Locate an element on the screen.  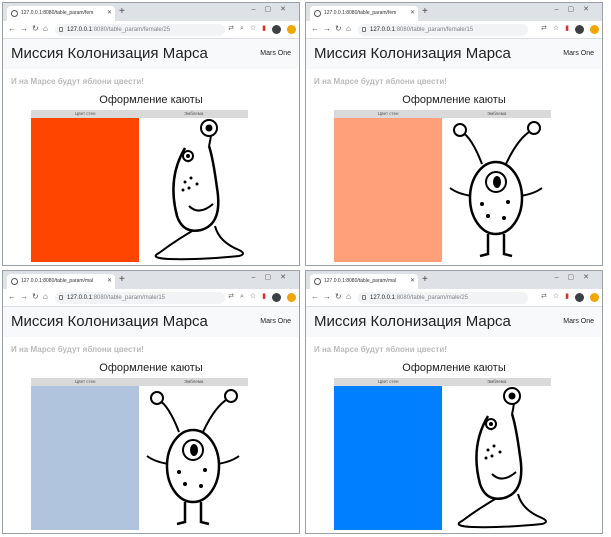
address-bar: 127.0.0.1:8080/table_param/male/15 is located at coordinates (140, 298).